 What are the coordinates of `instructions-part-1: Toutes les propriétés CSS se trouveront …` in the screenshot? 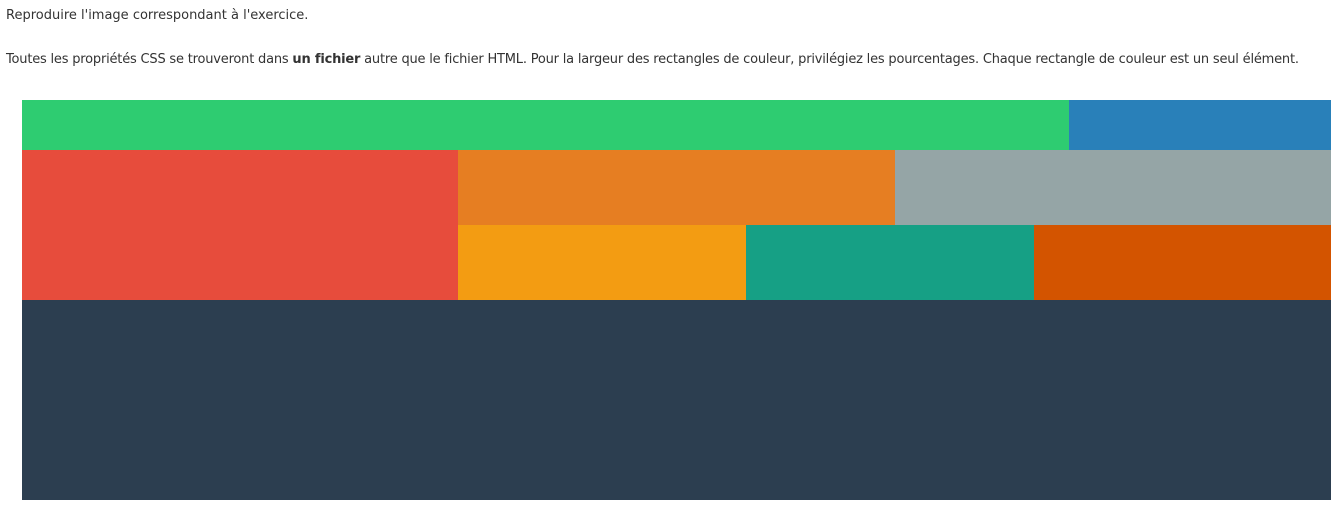 It's located at (149, 59).